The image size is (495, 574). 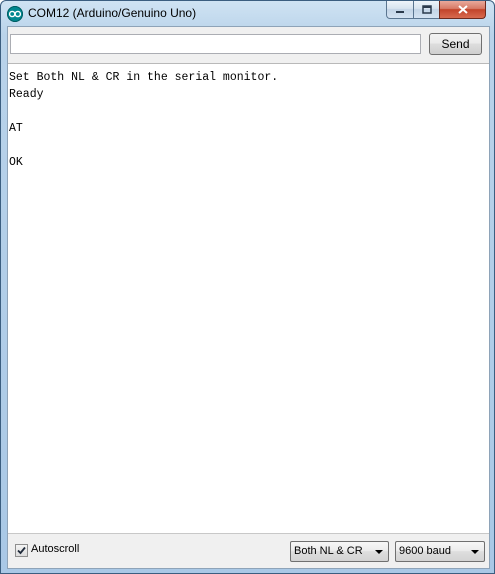 I want to click on checkmark-icon, so click(x=21, y=550).